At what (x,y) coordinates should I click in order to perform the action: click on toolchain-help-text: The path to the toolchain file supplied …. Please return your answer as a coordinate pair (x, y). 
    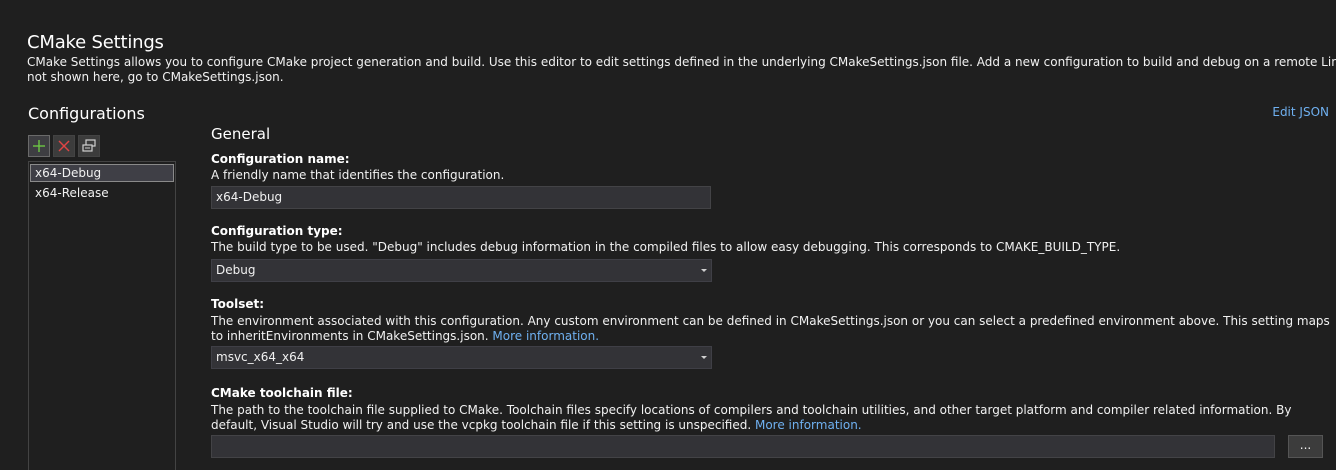
    Looking at the image, I should click on (751, 417).